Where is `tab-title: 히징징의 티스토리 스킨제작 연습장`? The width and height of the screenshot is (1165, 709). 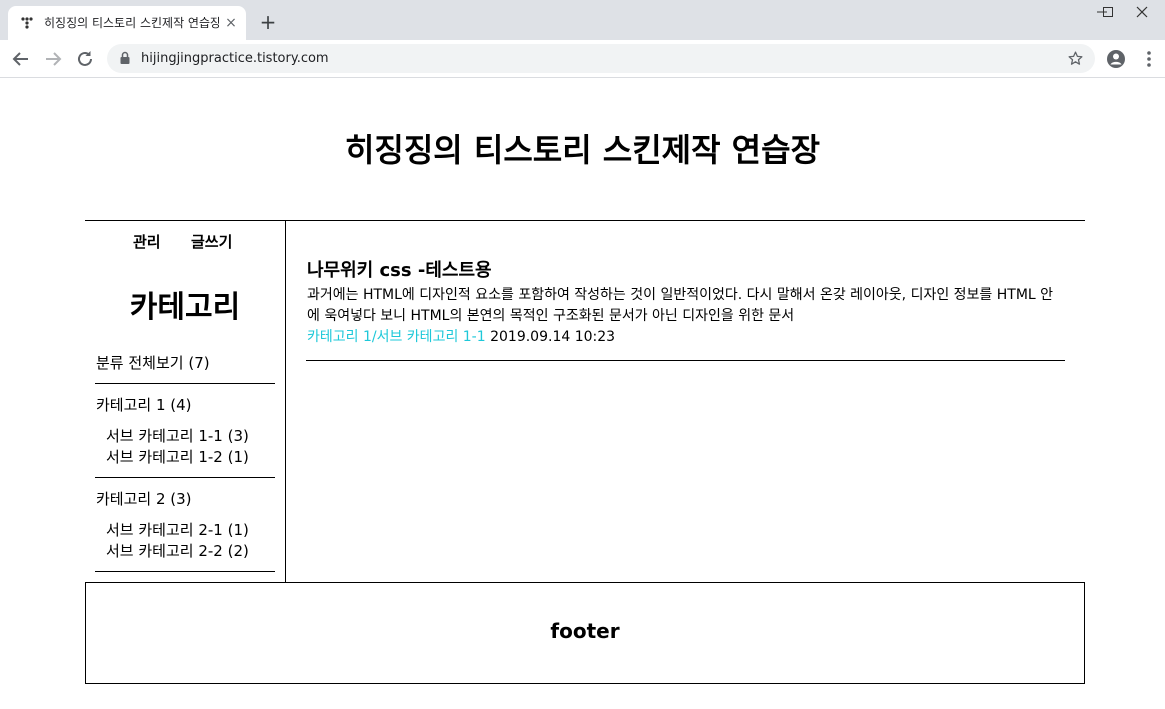
tab-title: 히징징의 티스토리 스킨제작 연습장 is located at coordinates (131, 23).